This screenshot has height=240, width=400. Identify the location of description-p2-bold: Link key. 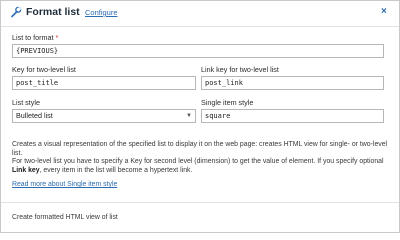
(26, 170).